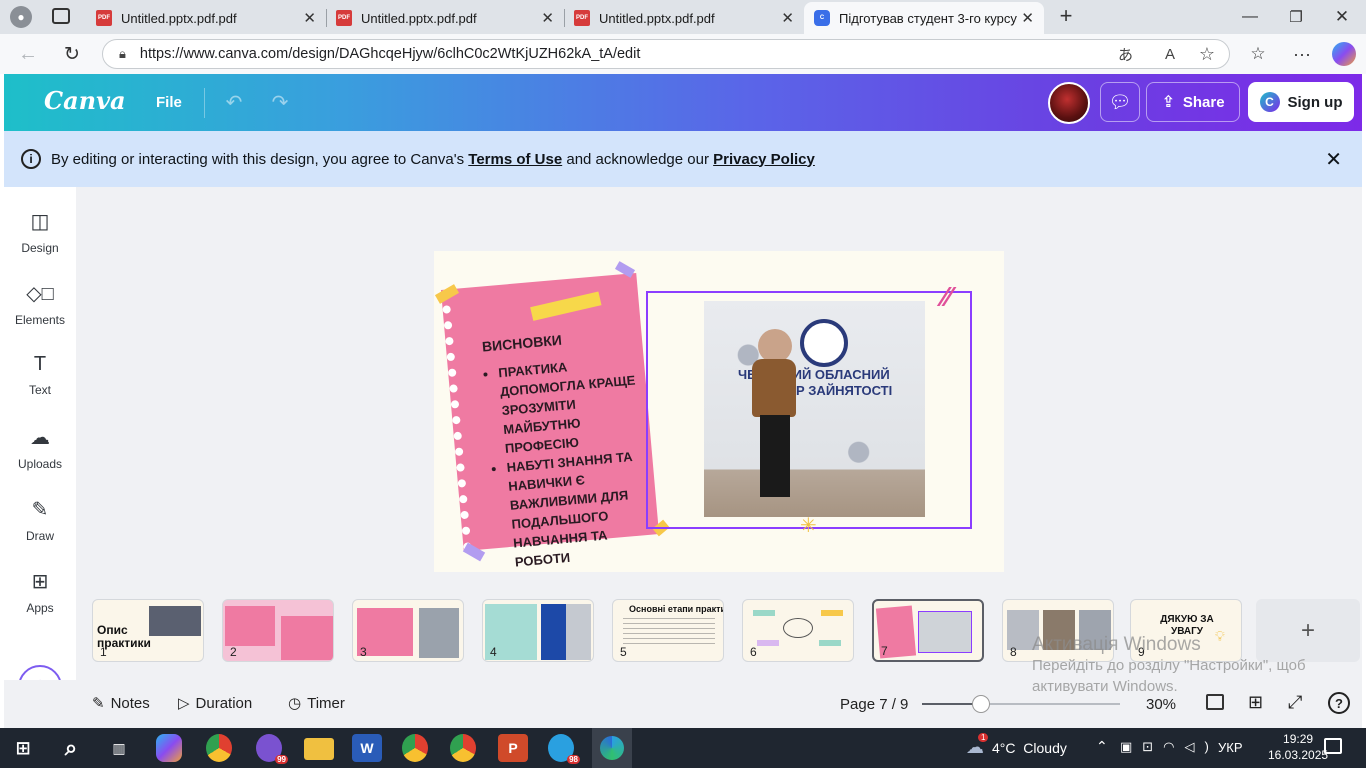  What do you see at coordinates (522, 343) in the screenshot?
I see `slide-heading: ВИСНОВКИ` at bounding box center [522, 343].